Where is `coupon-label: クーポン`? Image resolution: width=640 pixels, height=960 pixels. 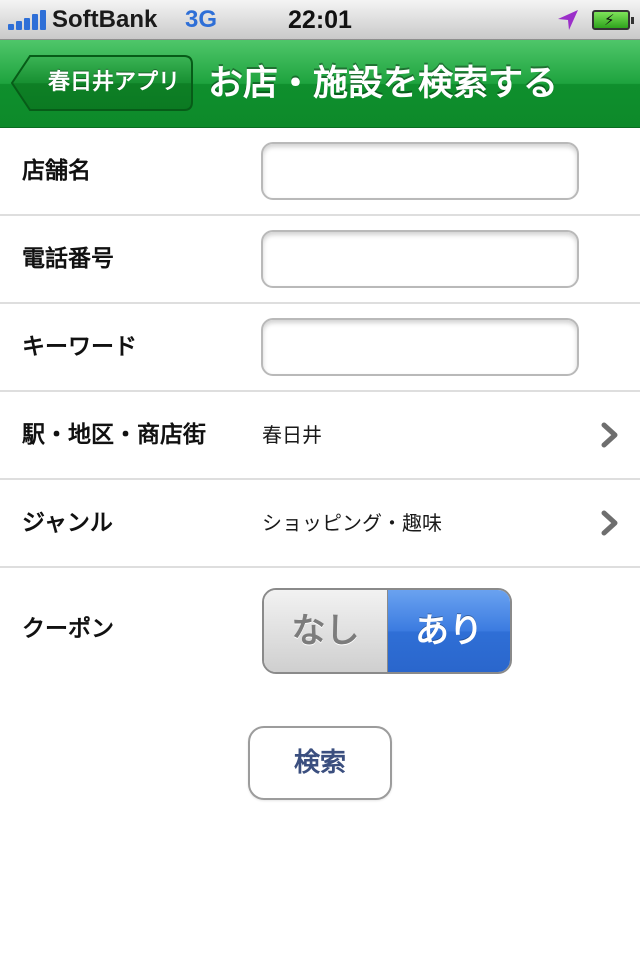 coupon-label: クーポン is located at coordinates (68, 629).